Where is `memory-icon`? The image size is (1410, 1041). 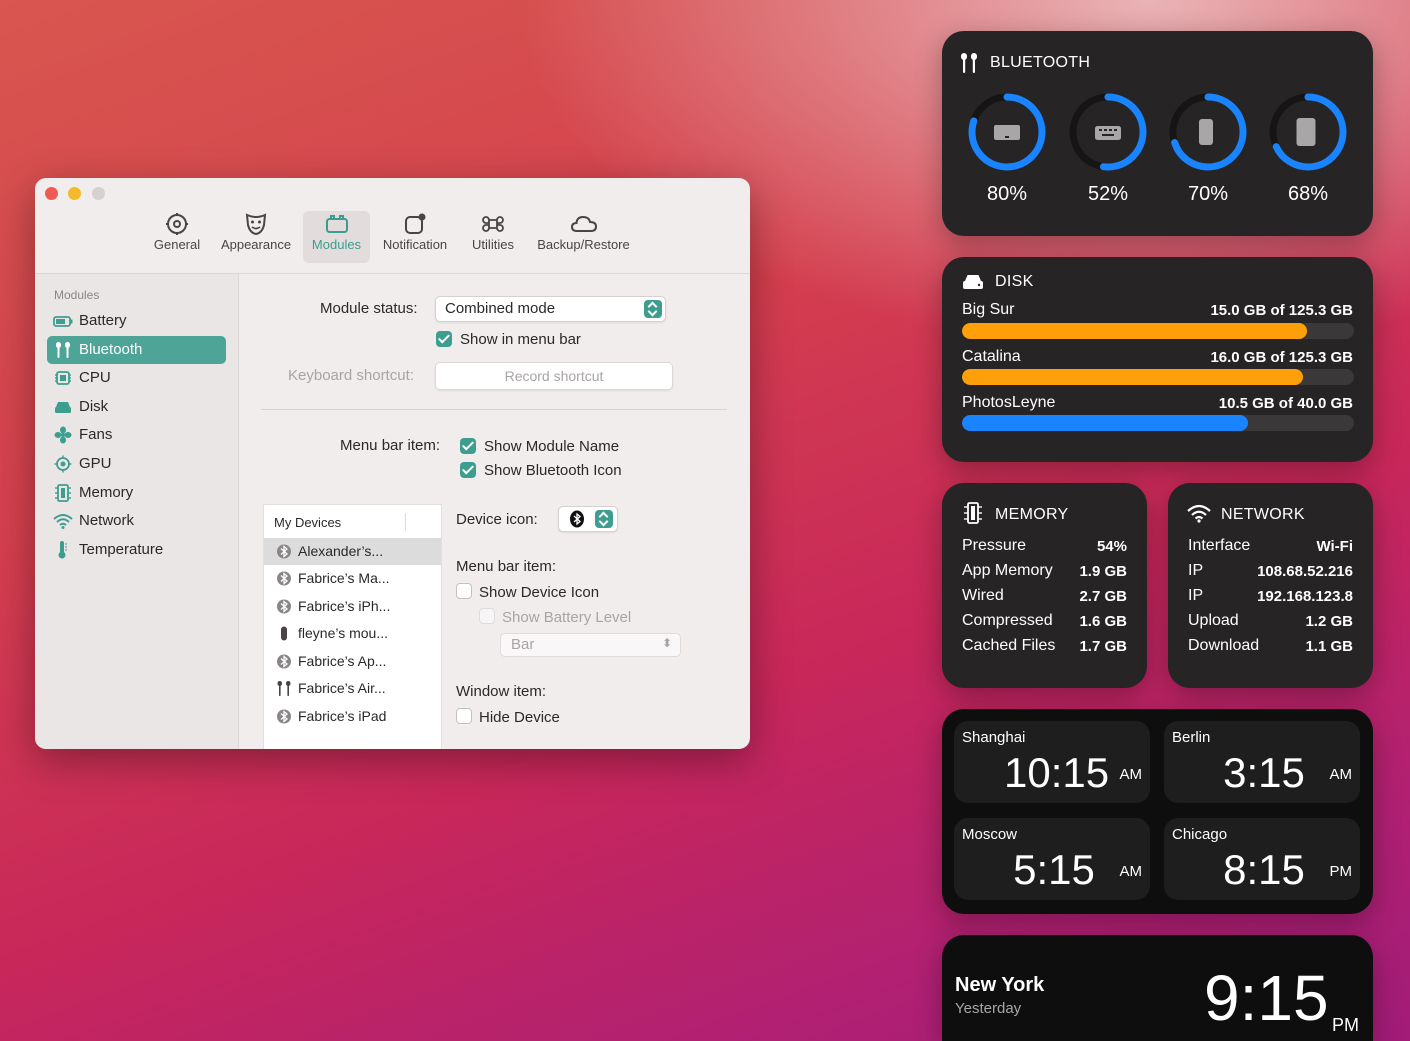
memory-icon is located at coordinates (63, 493).